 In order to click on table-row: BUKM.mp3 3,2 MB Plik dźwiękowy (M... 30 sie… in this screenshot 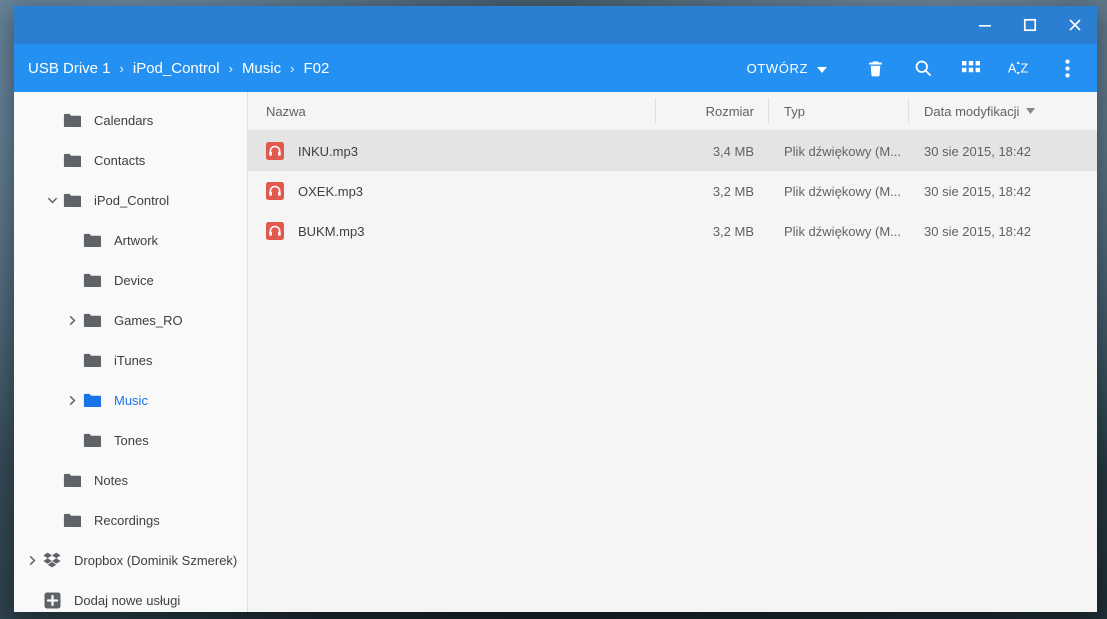, I will do `click(672, 231)`.